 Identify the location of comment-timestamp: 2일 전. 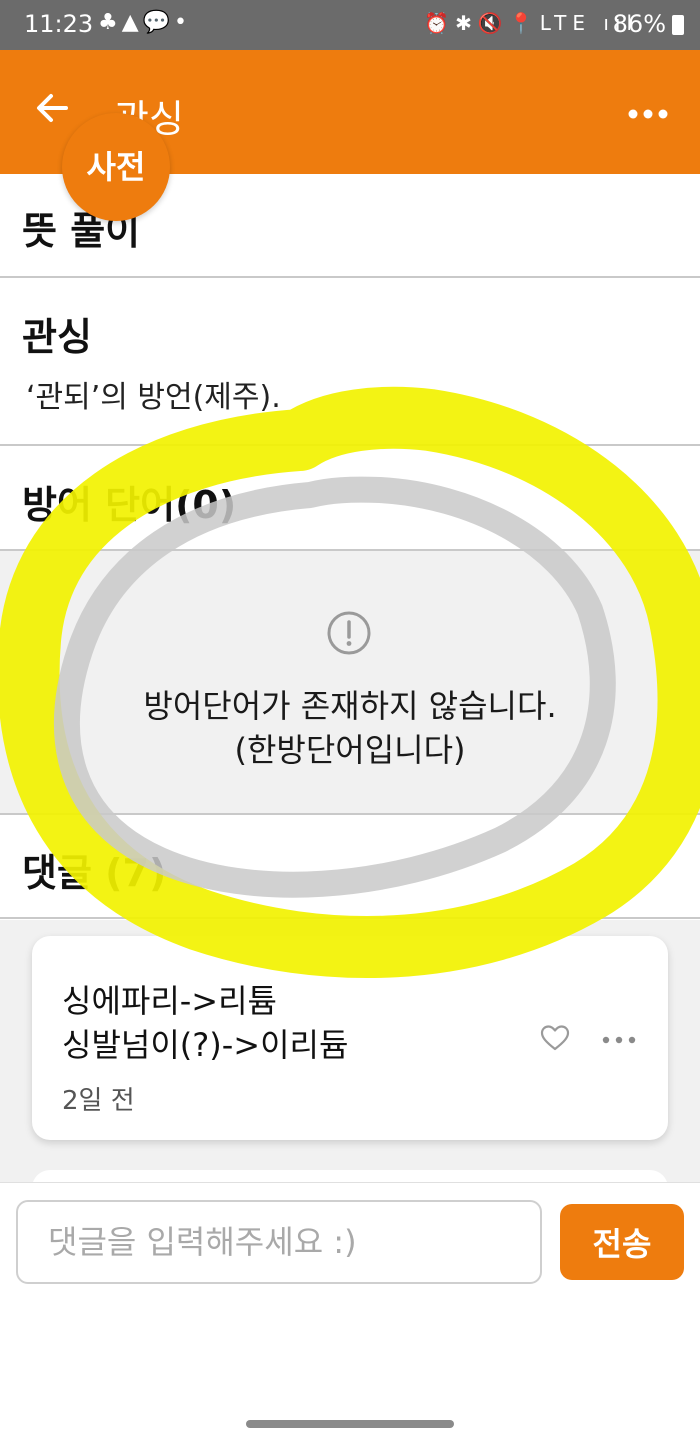
(98, 1101).